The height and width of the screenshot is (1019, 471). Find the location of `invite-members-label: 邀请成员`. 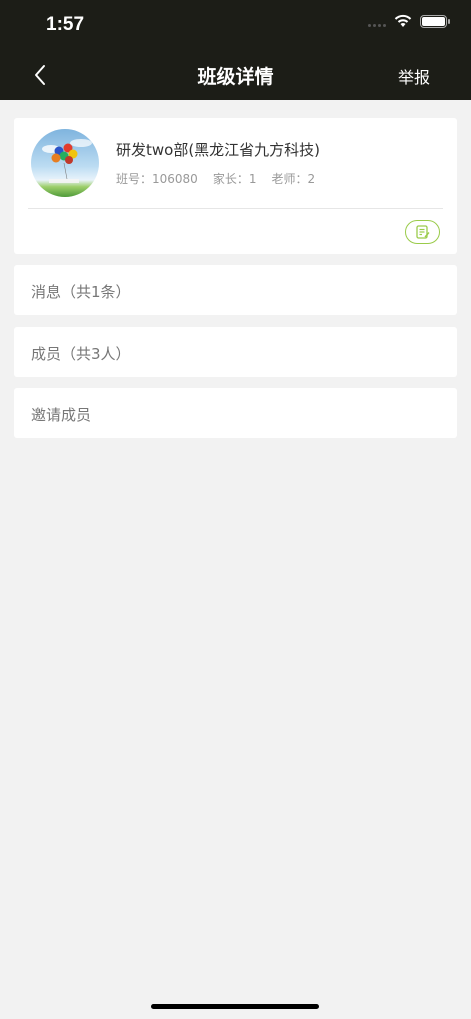

invite-members-label: 邀请成员 is located at coordinates (61, 415).